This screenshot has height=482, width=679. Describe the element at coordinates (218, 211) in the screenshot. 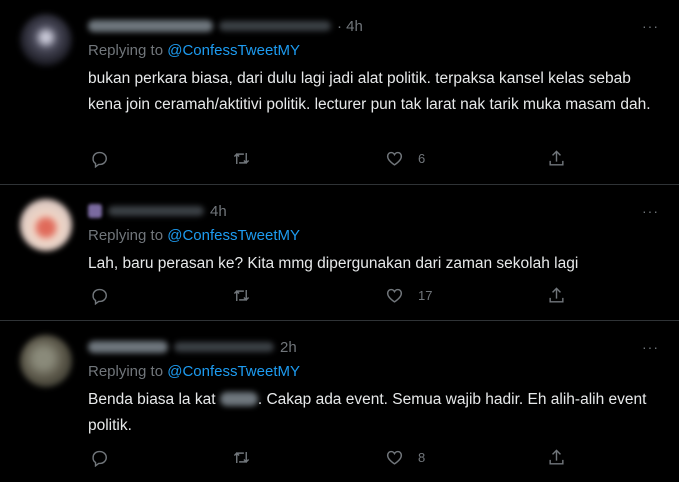

I see `tweet-time: 4h` at that location.